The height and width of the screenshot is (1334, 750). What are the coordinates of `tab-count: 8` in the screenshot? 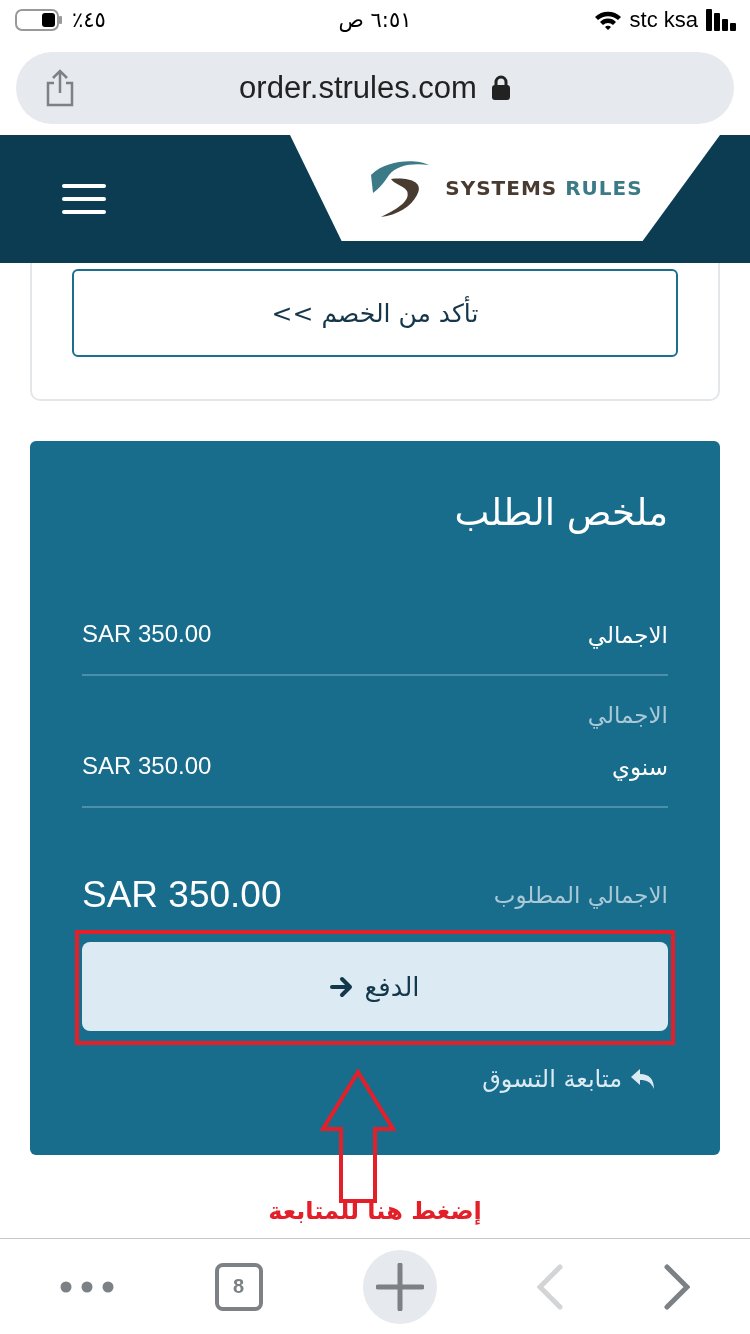 It's located at (238, 1286).